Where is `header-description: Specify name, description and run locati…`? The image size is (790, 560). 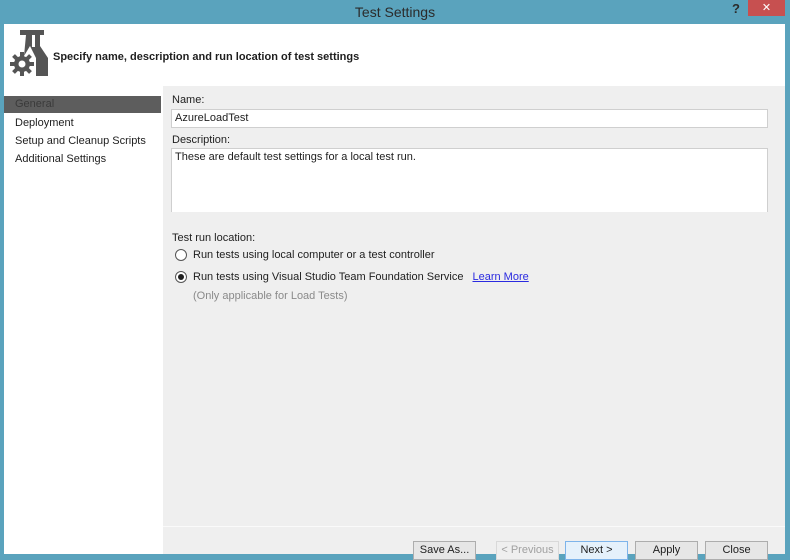
header-description: Specify name, description and run locati… is located at coordinates (206, 57).